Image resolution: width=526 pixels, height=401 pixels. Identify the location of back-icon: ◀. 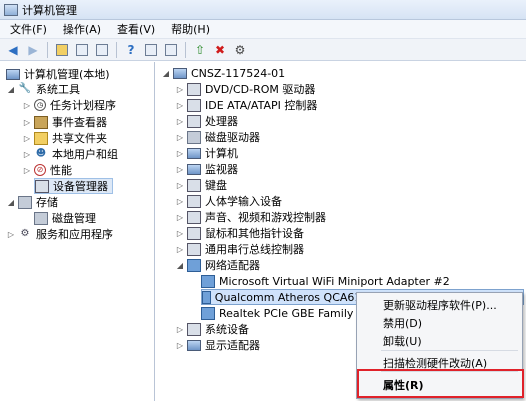
(13, 50).